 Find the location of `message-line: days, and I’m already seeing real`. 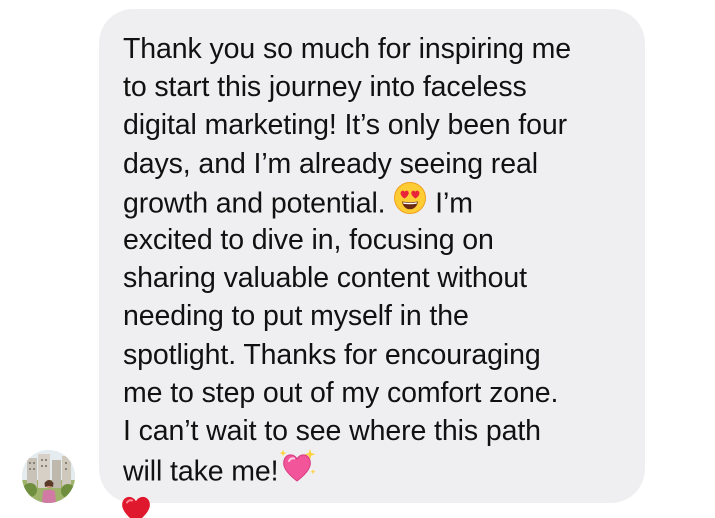

message-line: days, and I’m already seeing real is located at coordinates (330, 163).